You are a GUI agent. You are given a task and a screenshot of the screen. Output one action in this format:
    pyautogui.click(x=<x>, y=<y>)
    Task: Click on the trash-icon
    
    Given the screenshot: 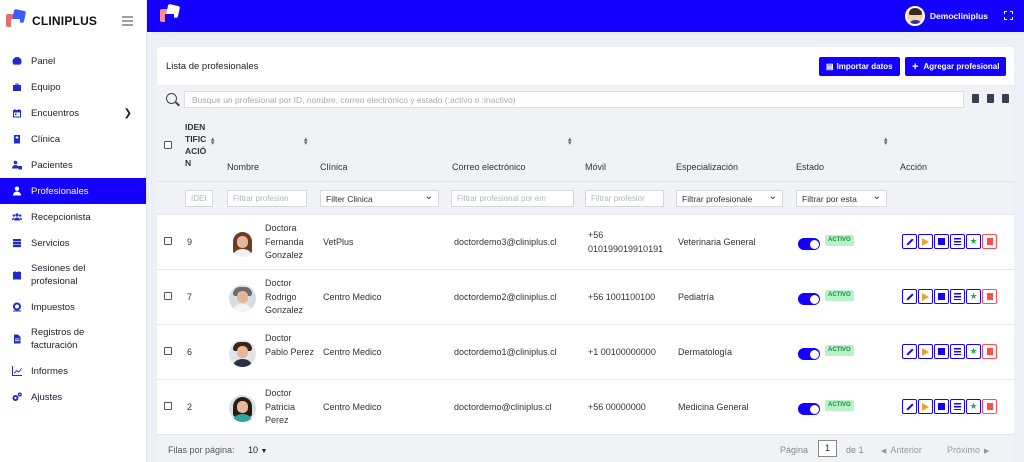 What is the action you would take?
    pyautogui.click(x=989, y=296)
    